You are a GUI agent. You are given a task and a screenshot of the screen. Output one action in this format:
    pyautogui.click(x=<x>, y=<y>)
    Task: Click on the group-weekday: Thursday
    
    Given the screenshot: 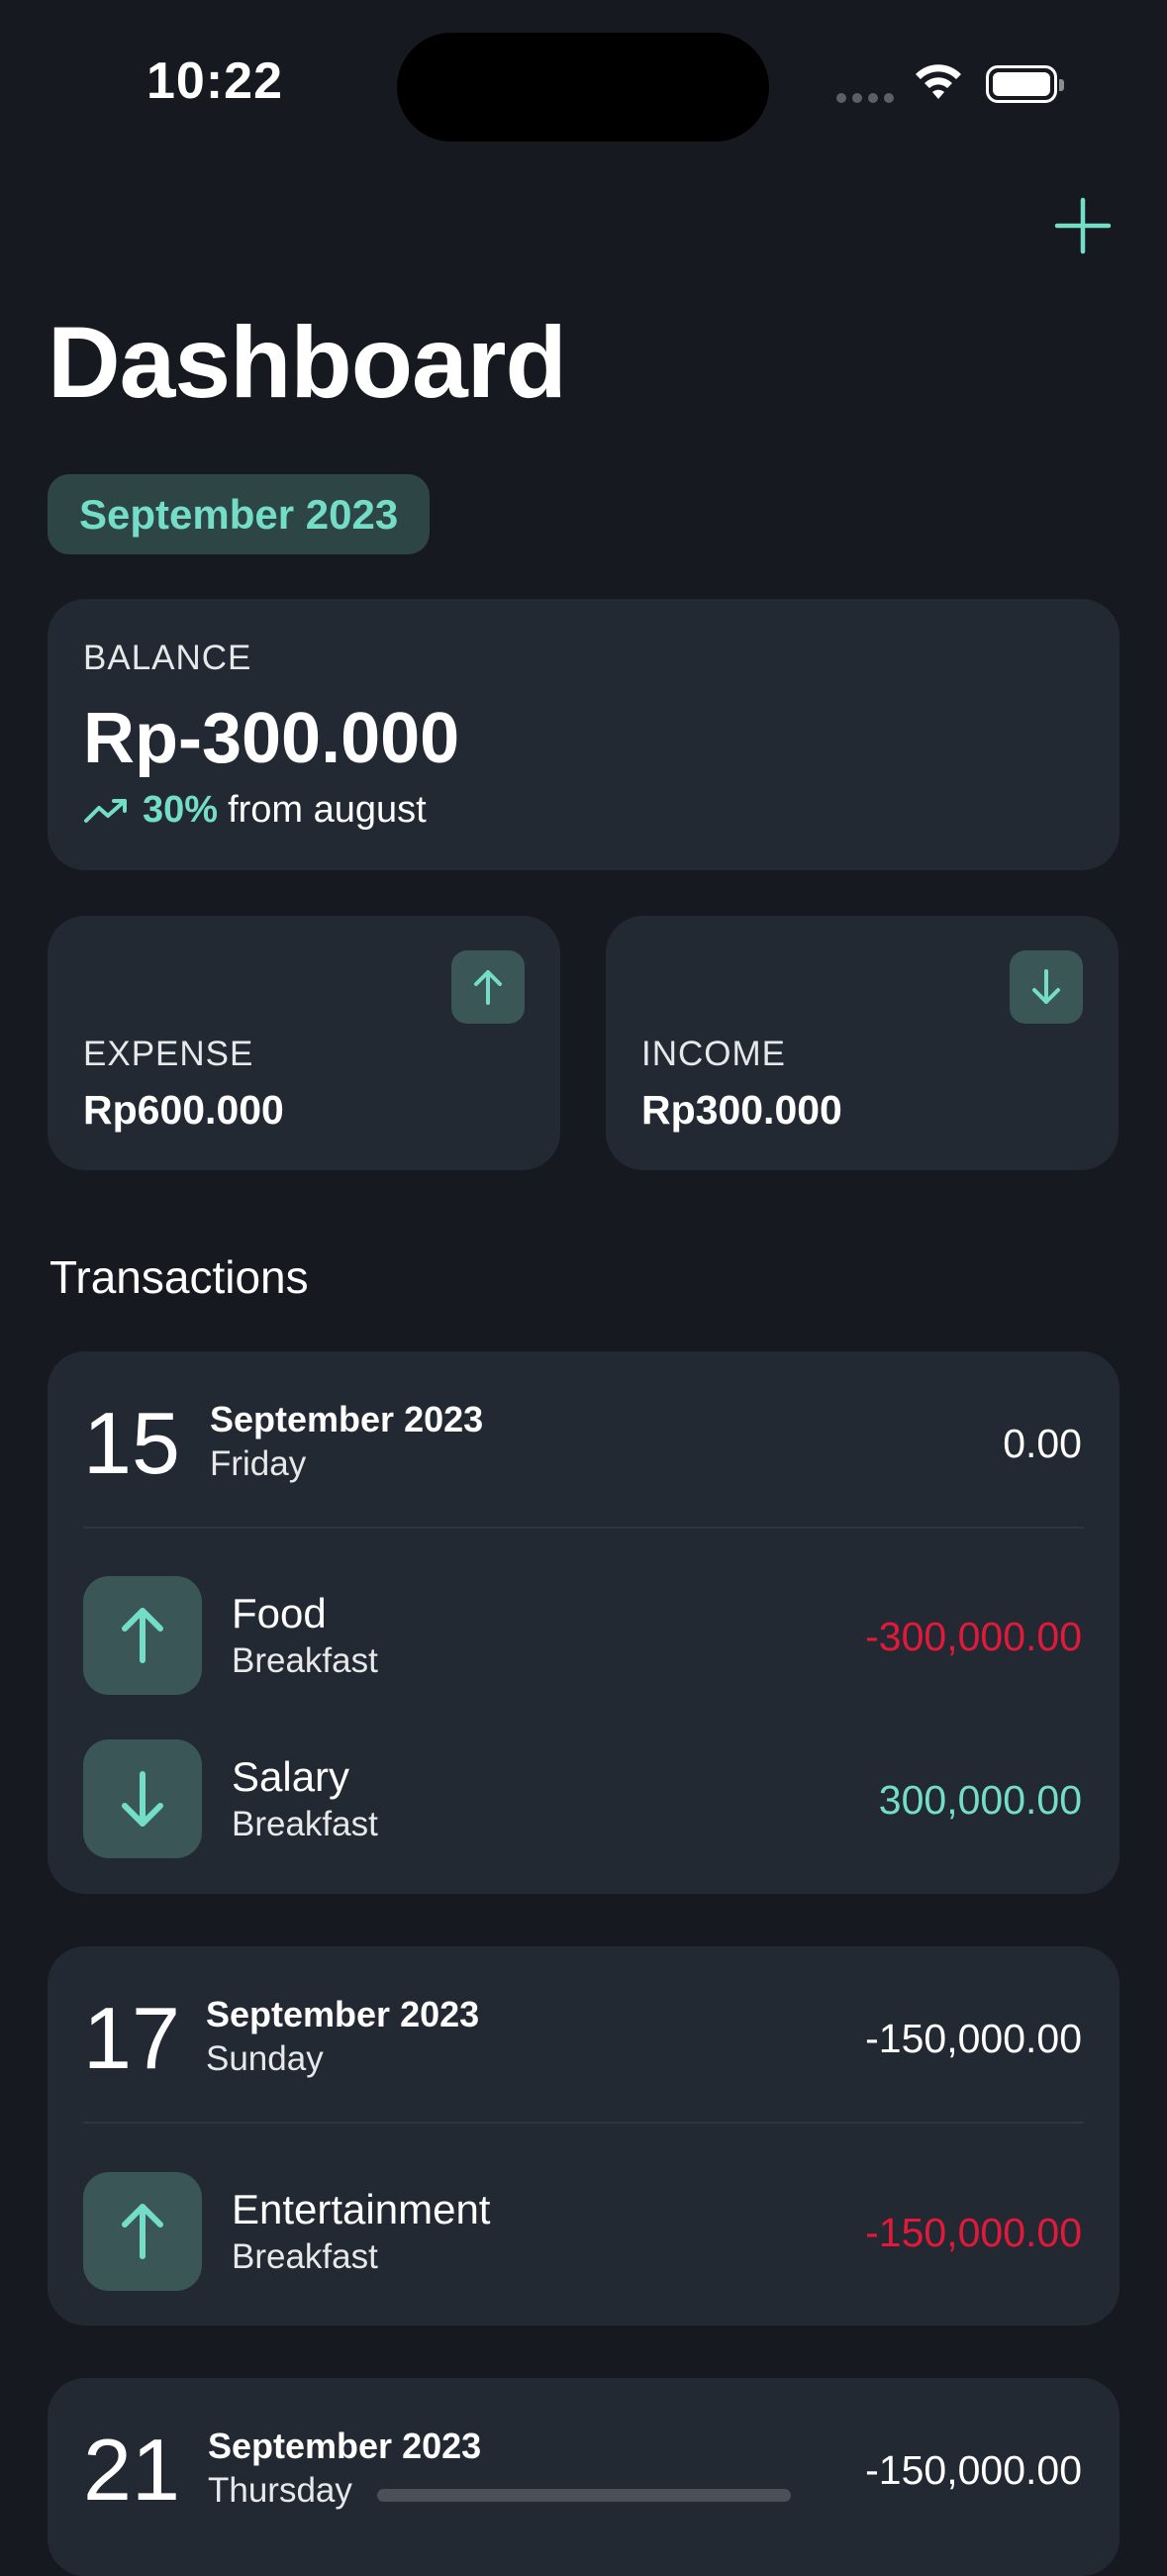 What is the action you would take?
    pyautogui.click(x=280, y=2490)
    